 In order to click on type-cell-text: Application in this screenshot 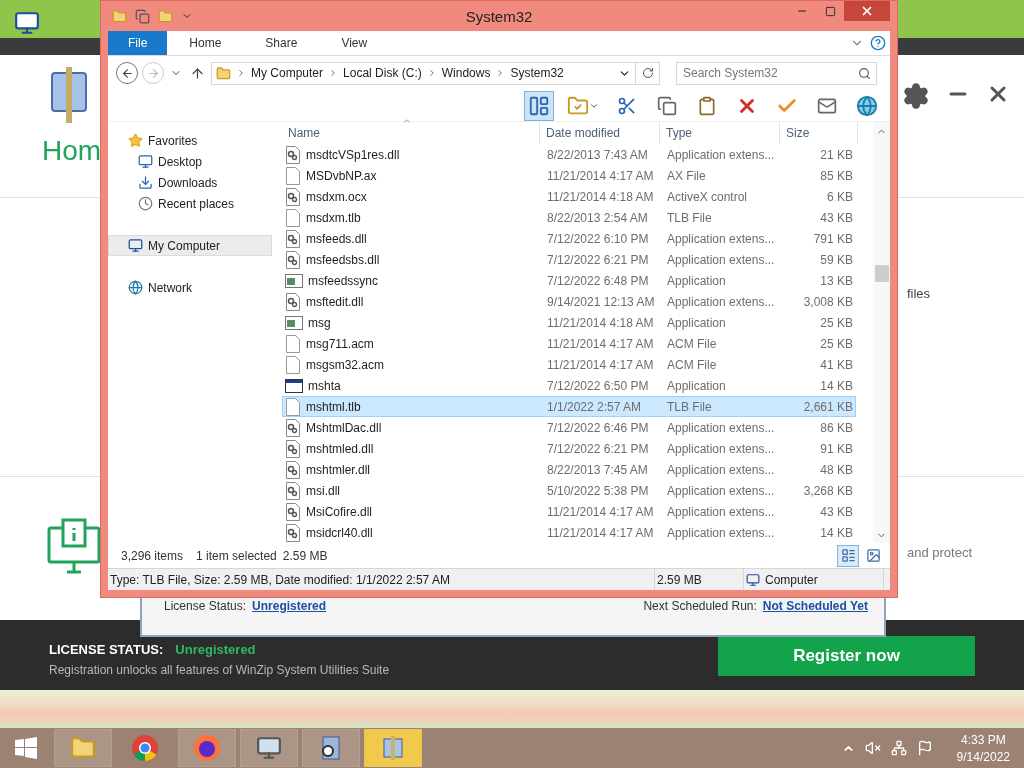, I will do `click(696, 322)`.